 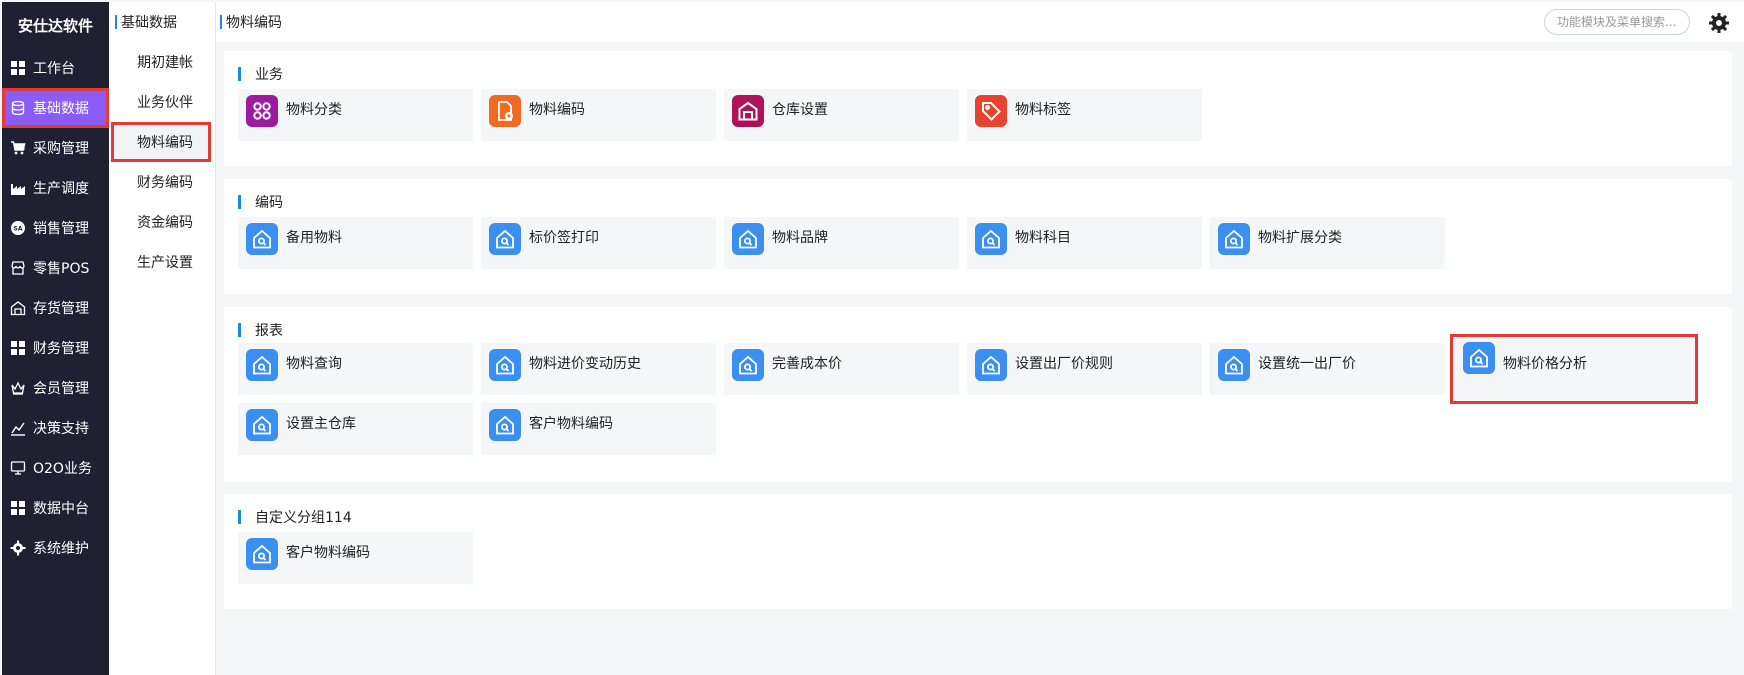 I want to click on sidebar-item-purchase: 采购管理, so click(x=55, y=148).